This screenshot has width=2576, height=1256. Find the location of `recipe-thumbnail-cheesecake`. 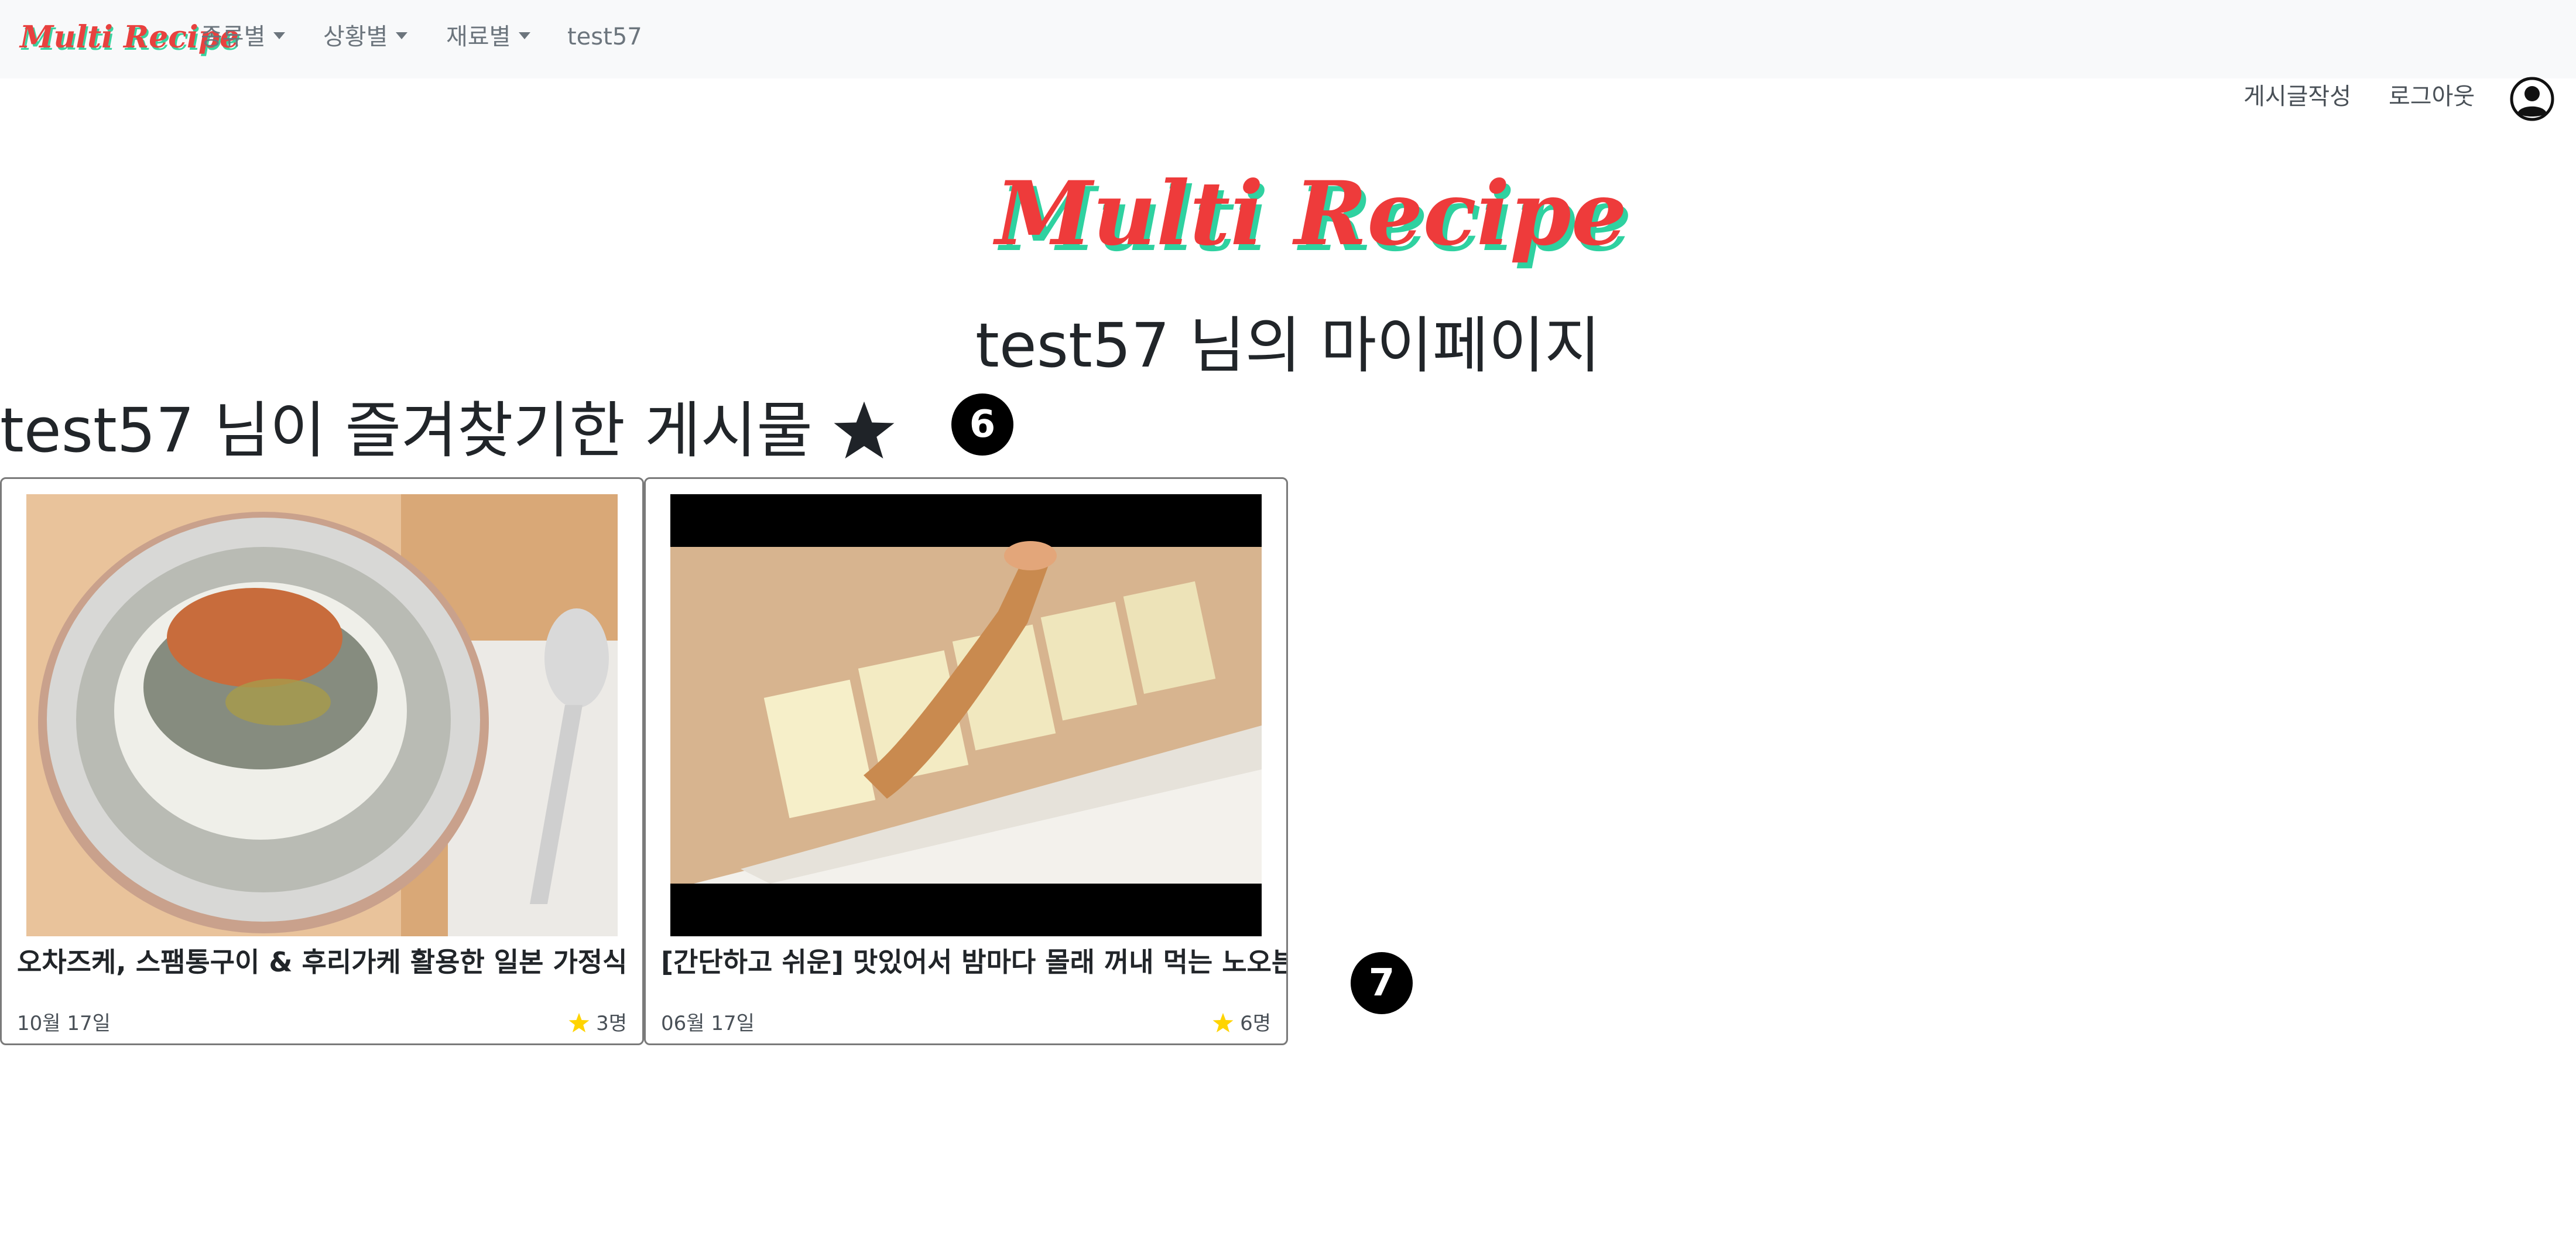

recipe-thumbnail-cheesecake is located at coordinates (966, 715).